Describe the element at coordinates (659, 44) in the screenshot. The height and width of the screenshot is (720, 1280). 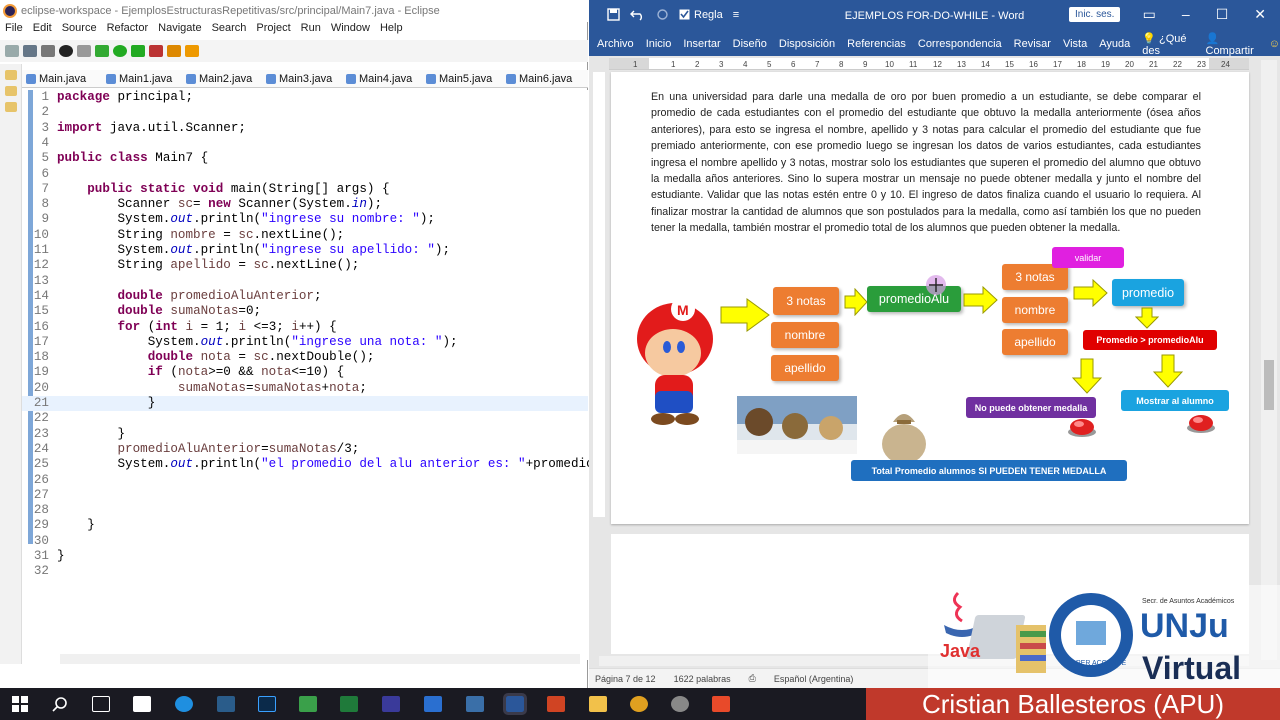
I see `tab-inicio: Inicio` at that location.